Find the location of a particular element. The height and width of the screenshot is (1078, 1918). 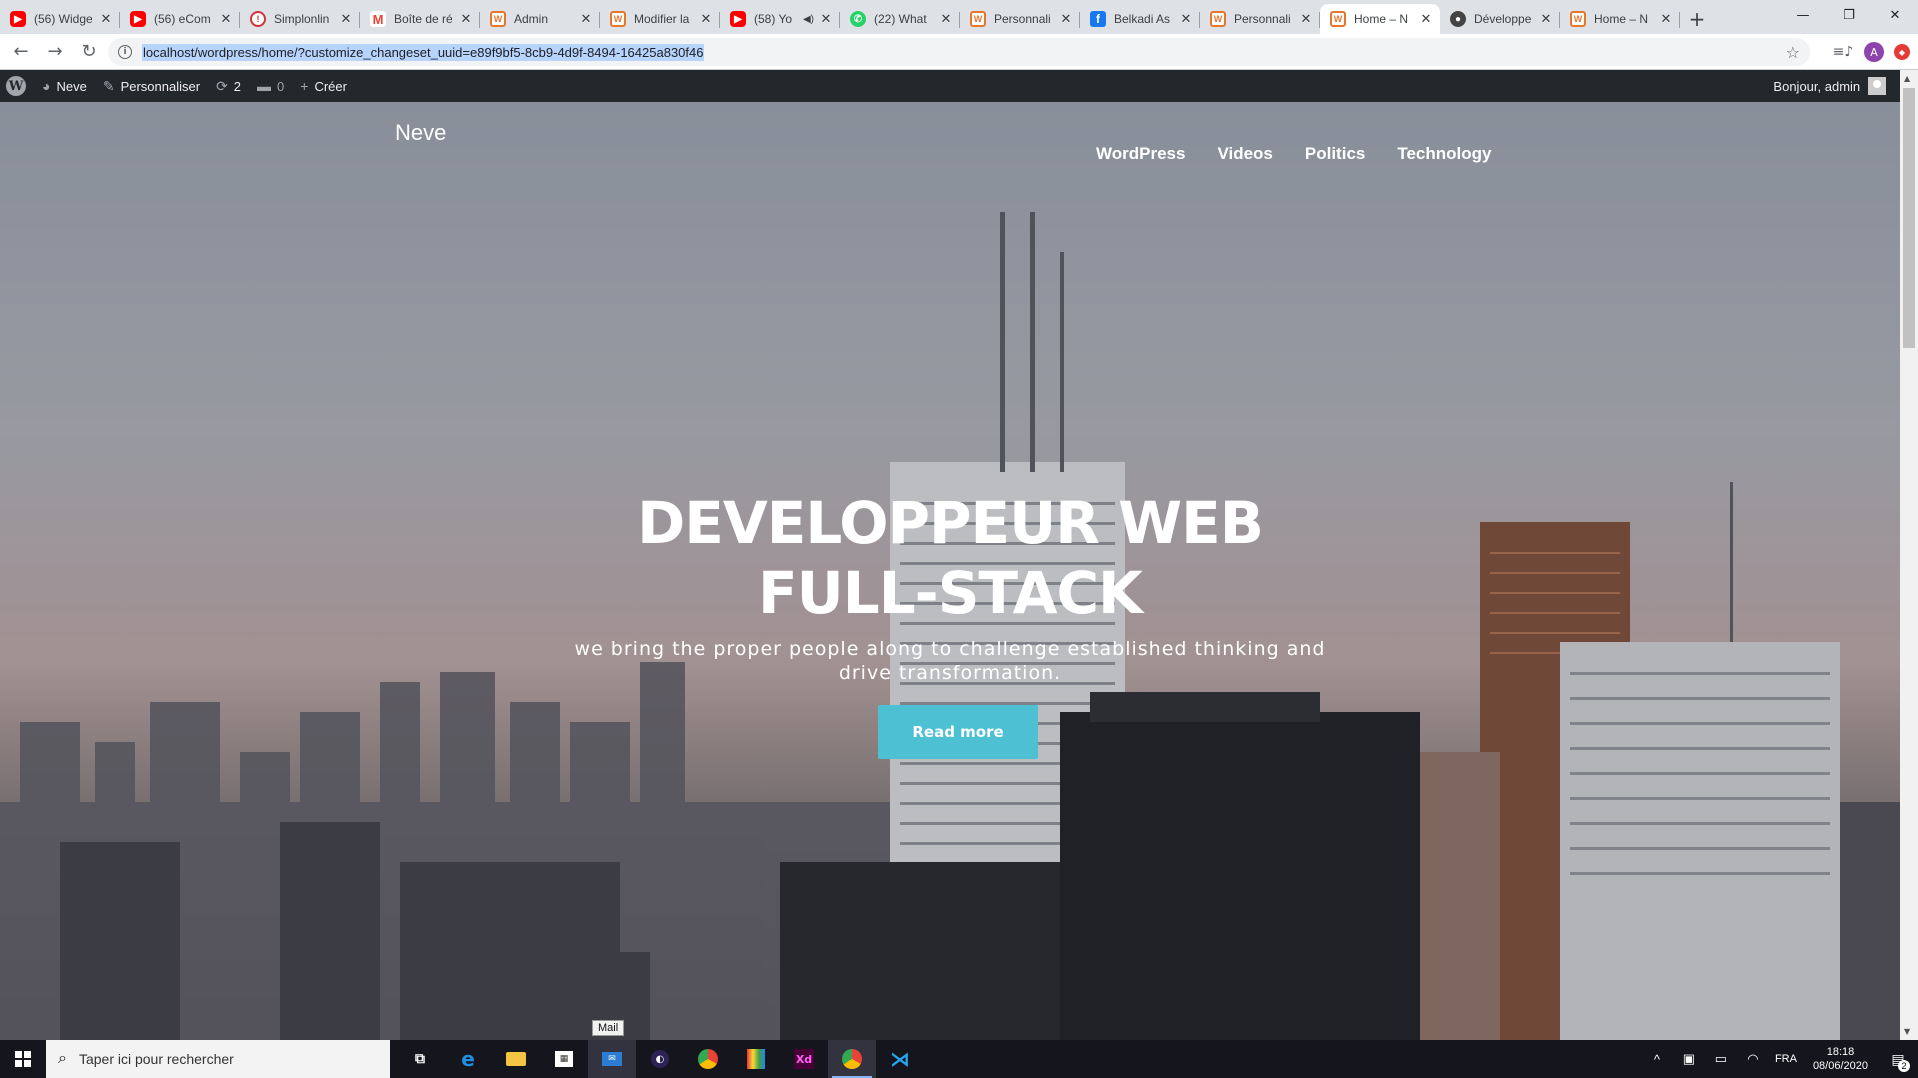

wordpress-site-icon: W is located at coordinates (1578, 19).